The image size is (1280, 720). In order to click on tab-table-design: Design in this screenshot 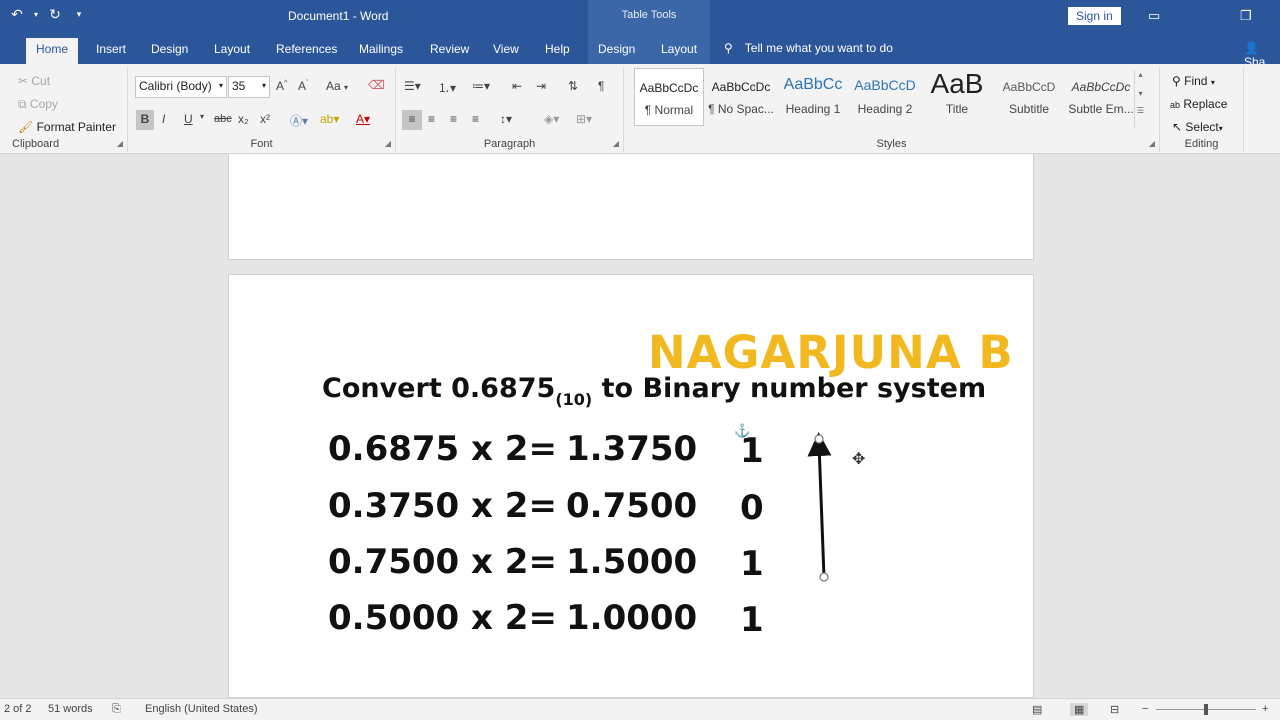, I will do `click(616, 49)`.